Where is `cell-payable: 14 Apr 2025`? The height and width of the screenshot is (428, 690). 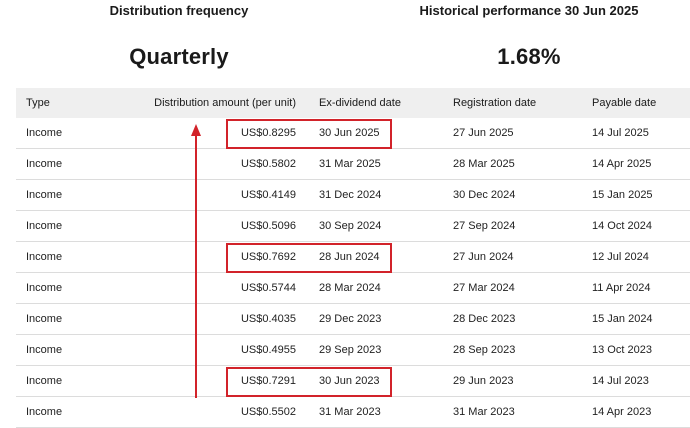
cell-payable: 14 Apr 2025 is located at coordinates (622, 164).